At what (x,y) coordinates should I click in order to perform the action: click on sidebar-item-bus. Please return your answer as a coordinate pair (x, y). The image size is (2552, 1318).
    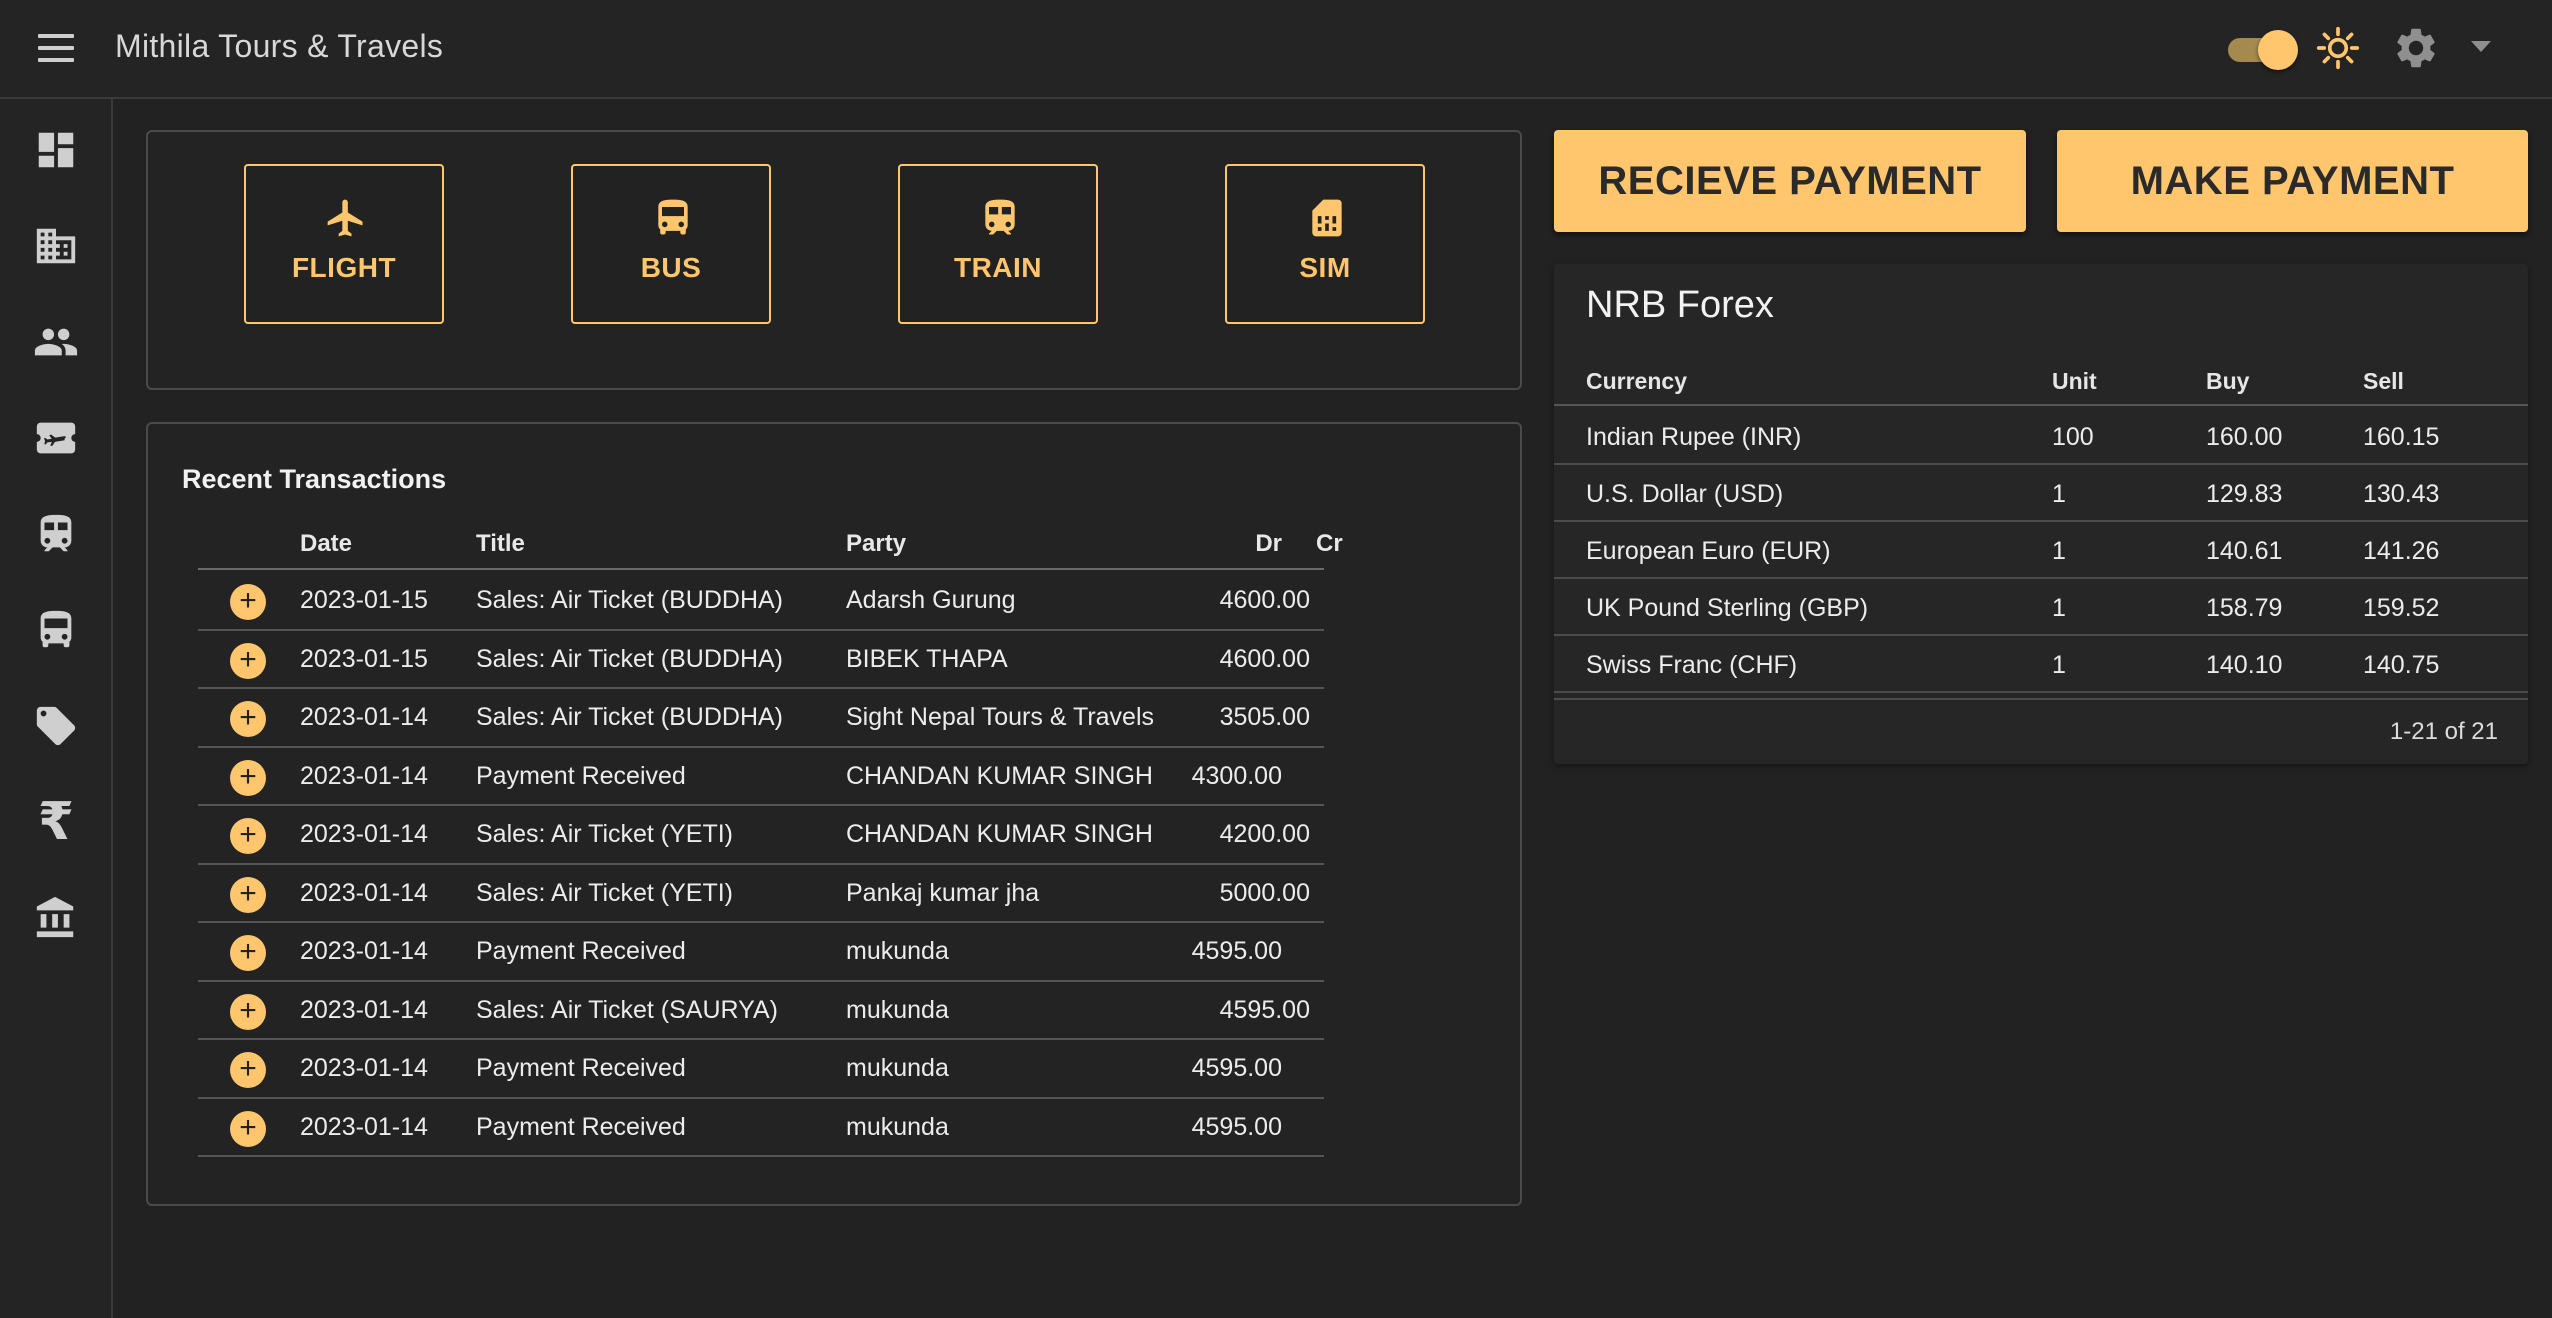
    Looking at the image, I should click on (56, 630).